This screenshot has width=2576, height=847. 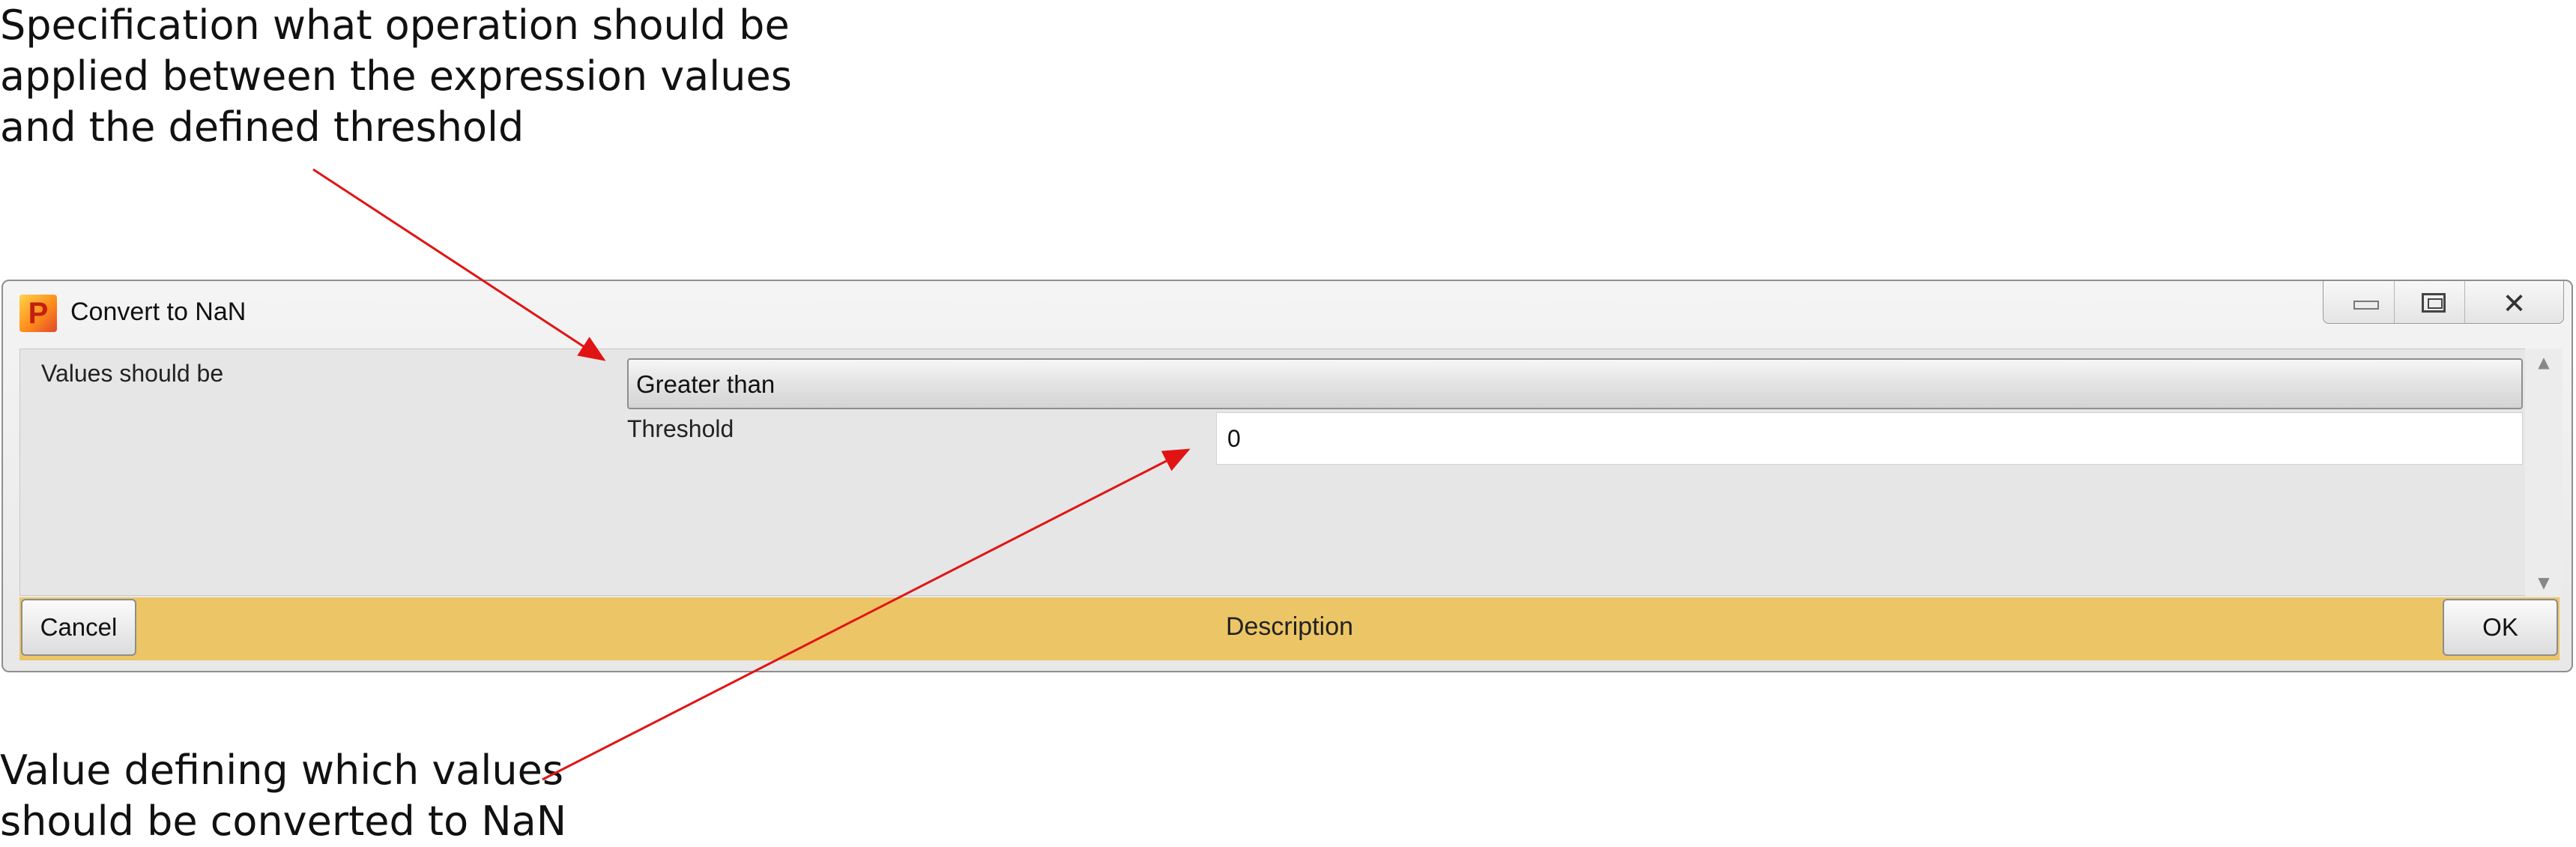 I want to click on arrow-to-threshold-input, so click(x=866, y=614).